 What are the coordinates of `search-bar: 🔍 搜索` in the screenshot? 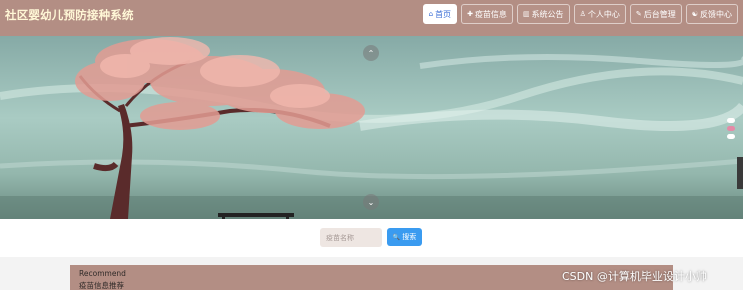 It's located at (371, 238).